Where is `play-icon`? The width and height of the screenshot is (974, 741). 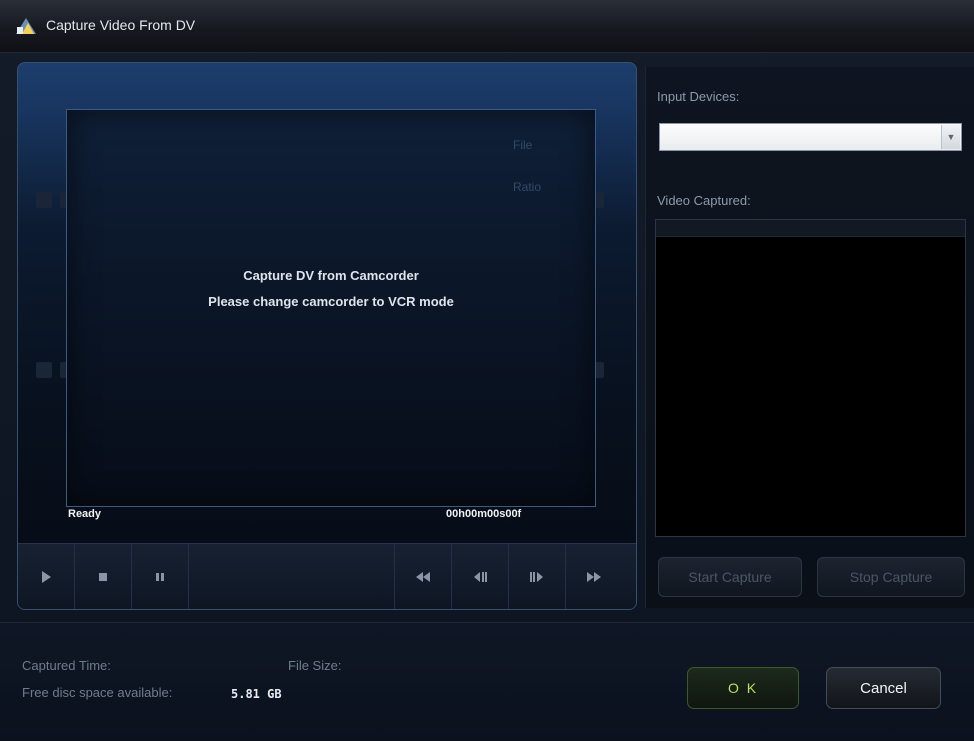 play-icon is located at coordinates (46, 577).